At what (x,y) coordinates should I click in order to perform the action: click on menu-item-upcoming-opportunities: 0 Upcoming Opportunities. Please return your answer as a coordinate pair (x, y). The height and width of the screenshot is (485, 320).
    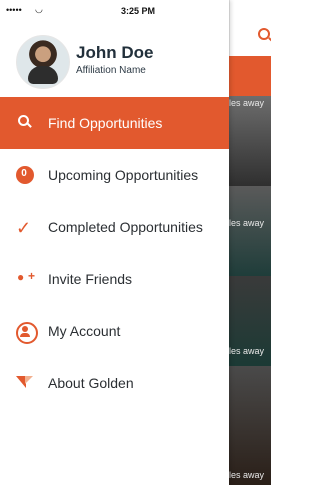
    Looking at the image, I should click on (114, 175).